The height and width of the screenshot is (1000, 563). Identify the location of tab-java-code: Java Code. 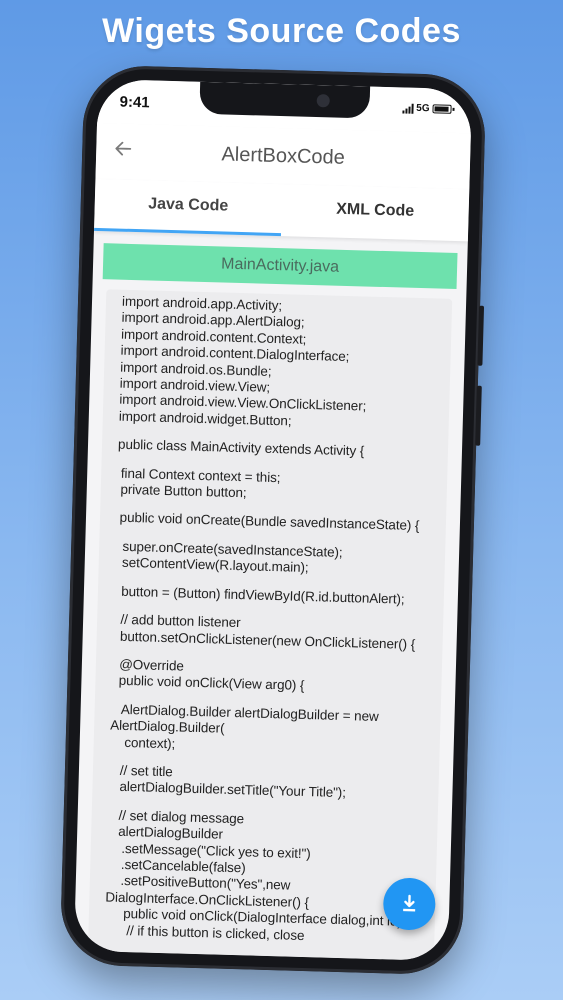
(188, 207).